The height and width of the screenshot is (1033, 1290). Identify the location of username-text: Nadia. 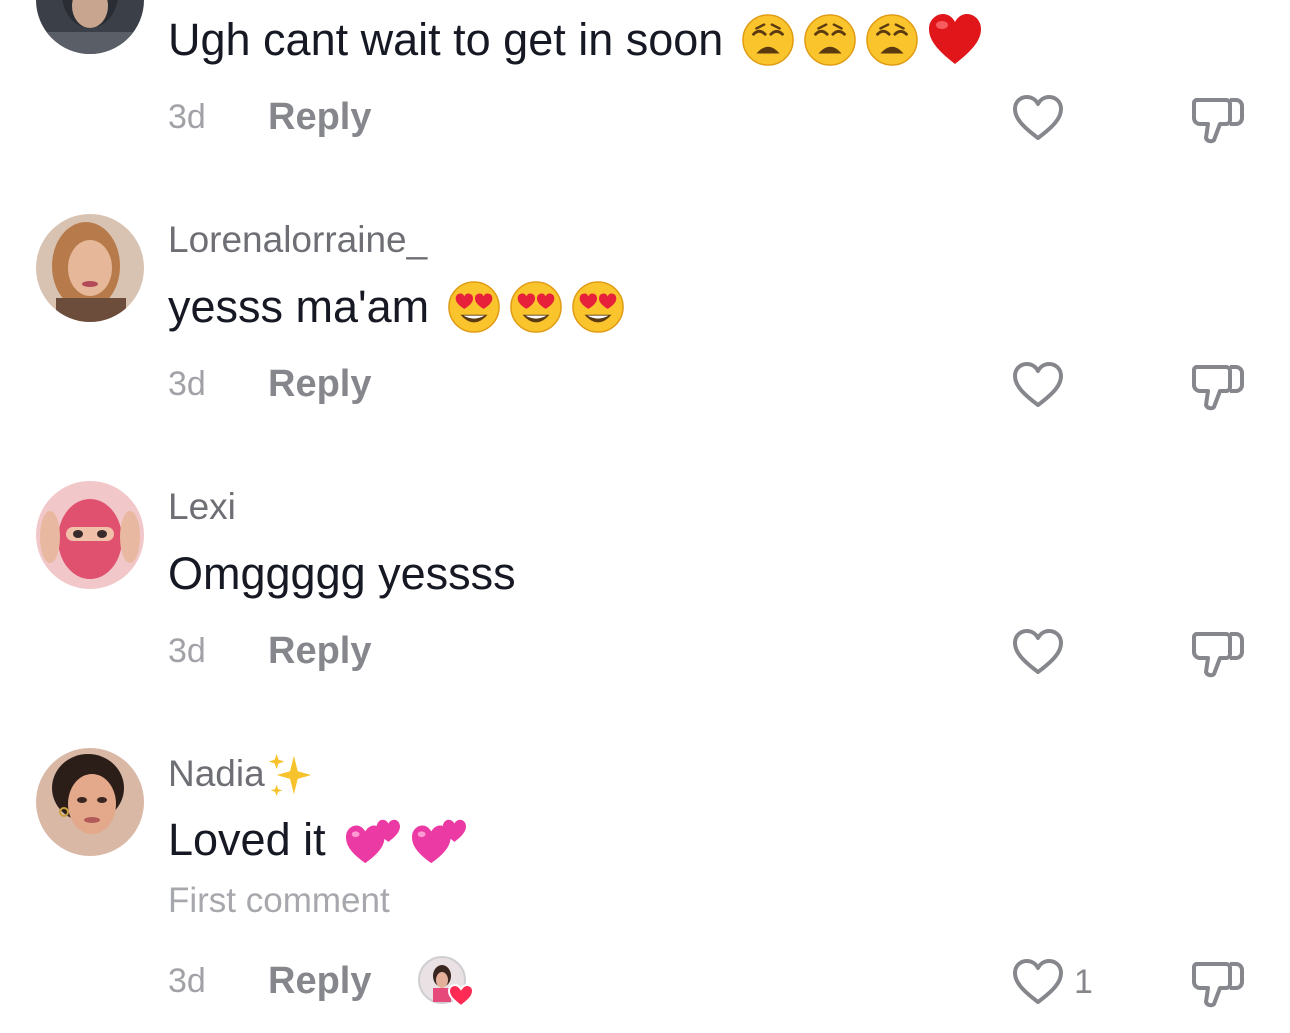
(216, 773).